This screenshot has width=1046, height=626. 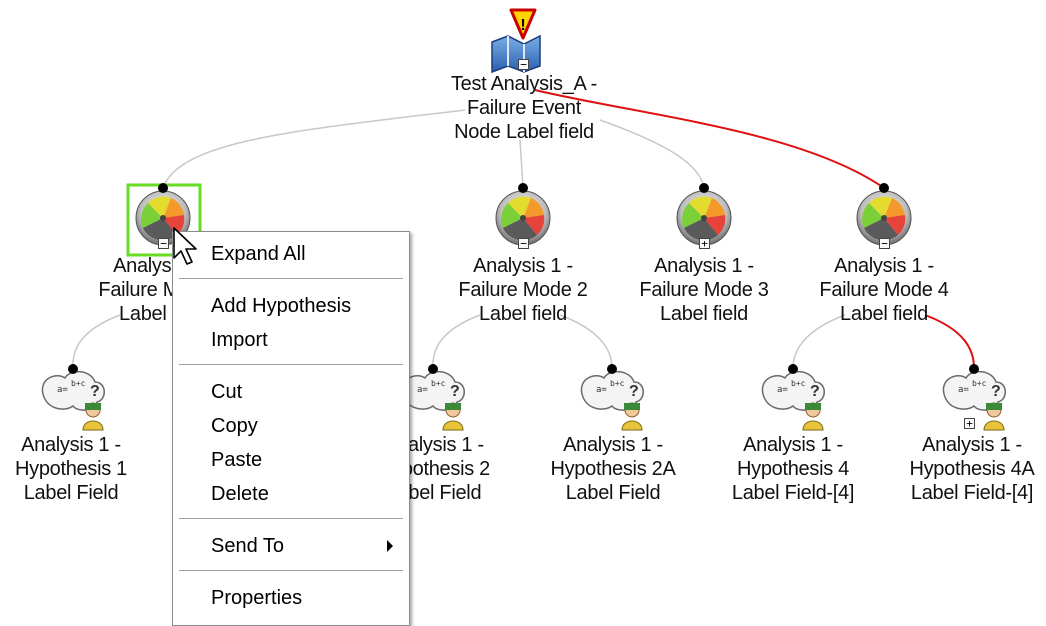 I want to click on connector-root-fm3, so click(x=652, y=154).